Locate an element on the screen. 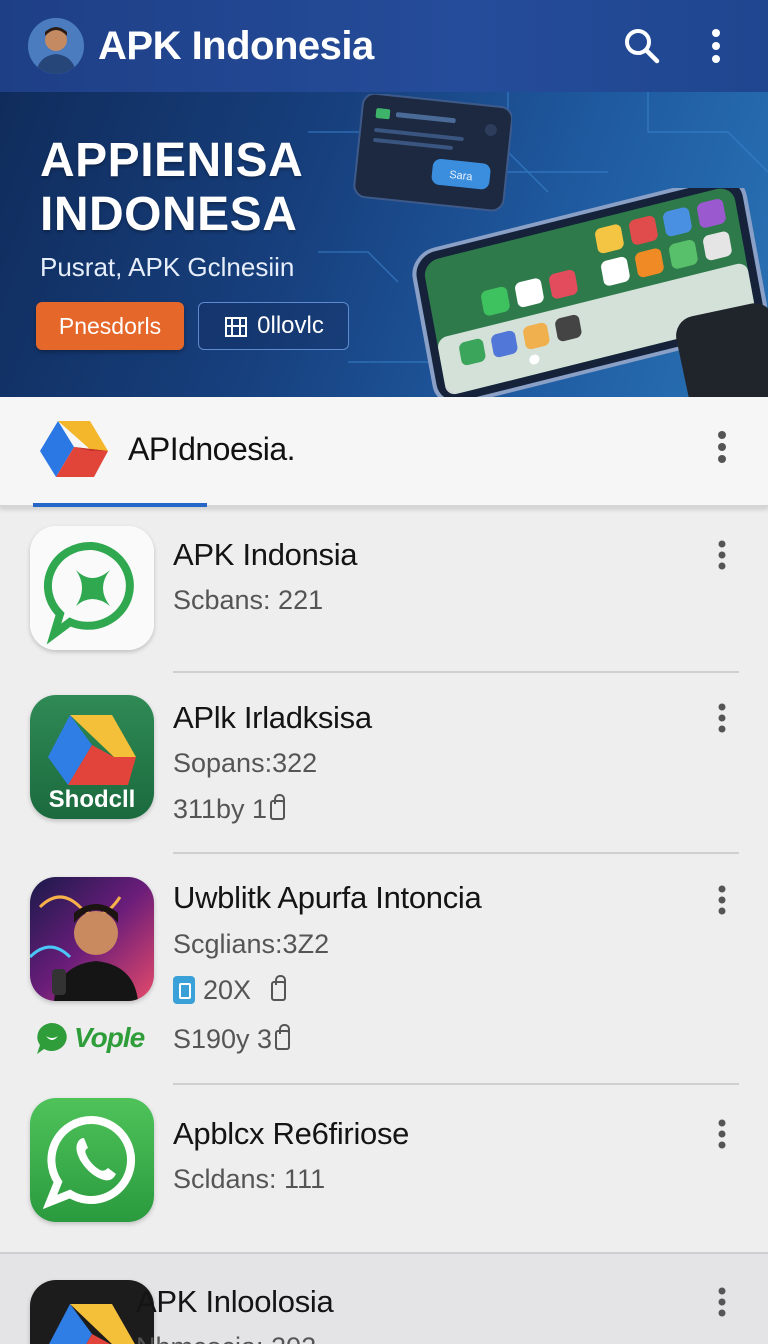  app-meta-secondary: 20X is located at coordinates (230, 990).